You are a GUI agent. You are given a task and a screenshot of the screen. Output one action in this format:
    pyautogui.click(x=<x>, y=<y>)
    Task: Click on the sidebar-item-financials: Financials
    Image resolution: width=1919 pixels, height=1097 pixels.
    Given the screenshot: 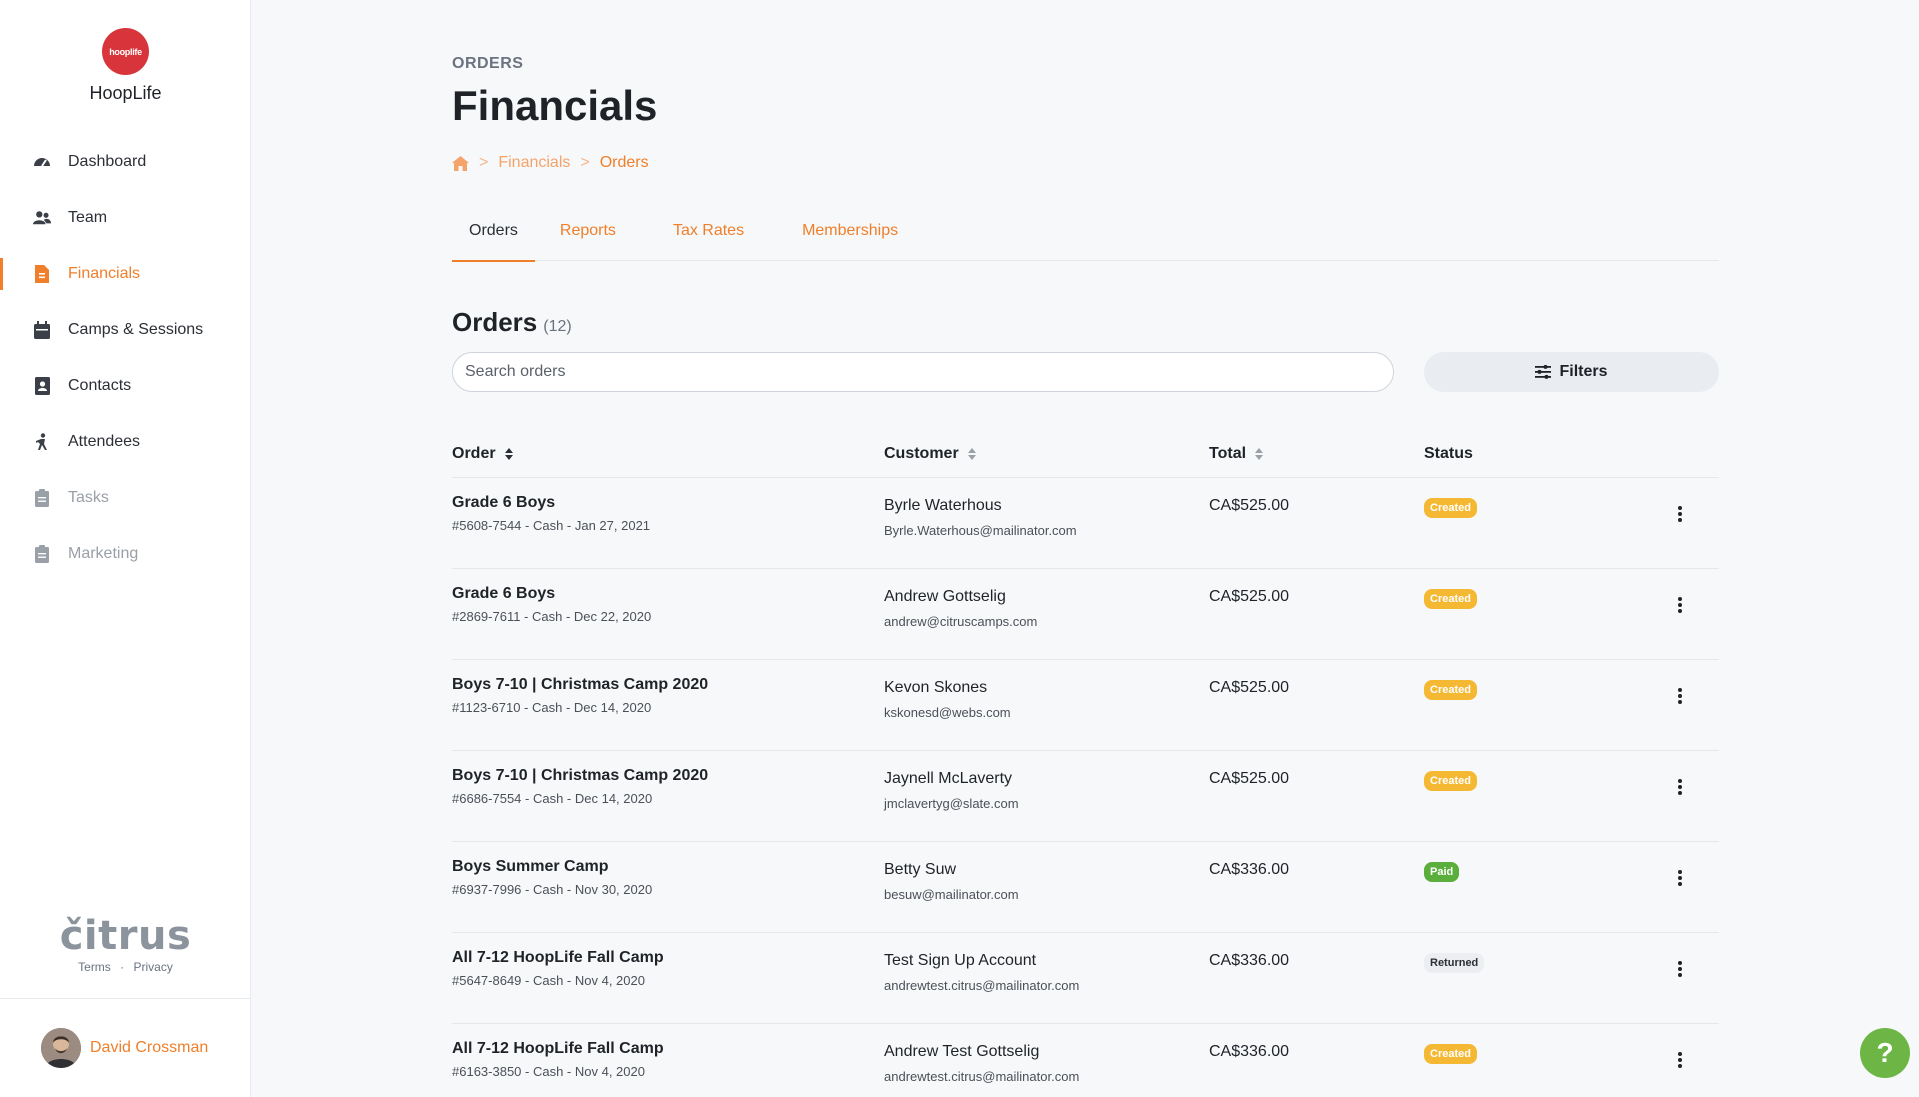 What is the action you would take?
    pyautogui.click(x=125, y=274)
    